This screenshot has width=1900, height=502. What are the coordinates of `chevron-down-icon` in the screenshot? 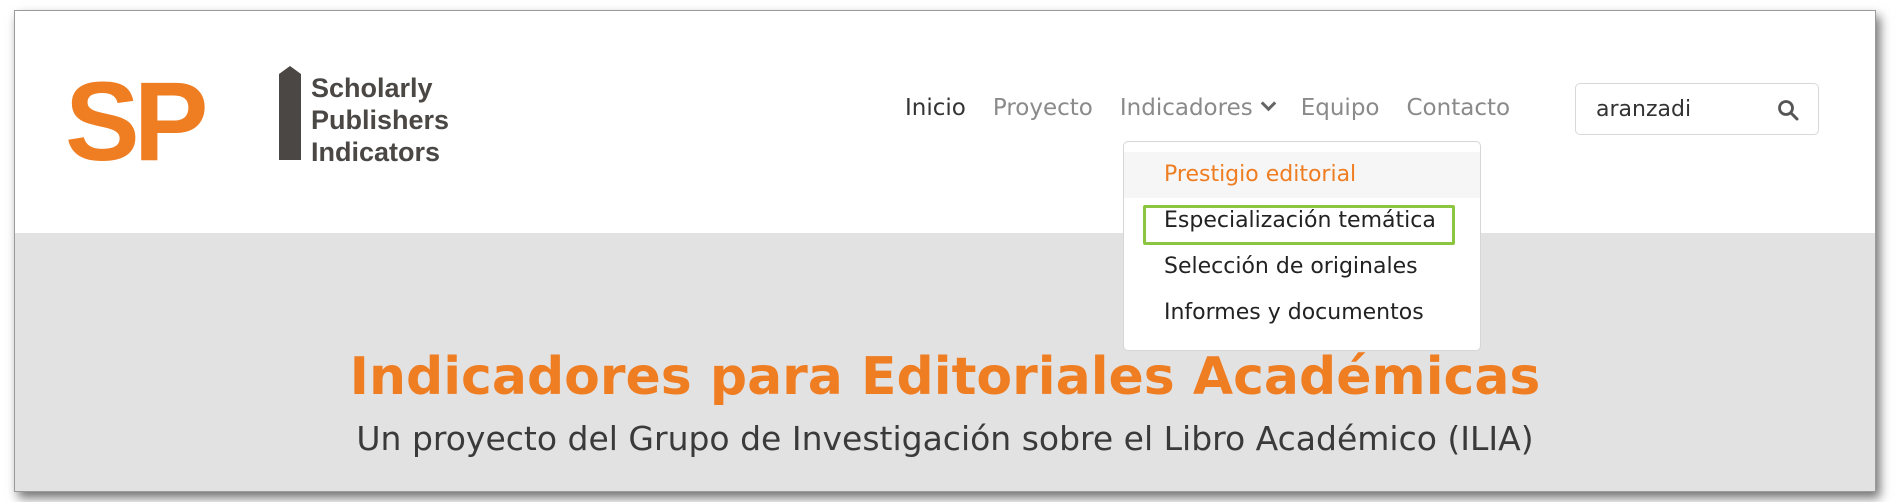 It's located at (1268, 103).